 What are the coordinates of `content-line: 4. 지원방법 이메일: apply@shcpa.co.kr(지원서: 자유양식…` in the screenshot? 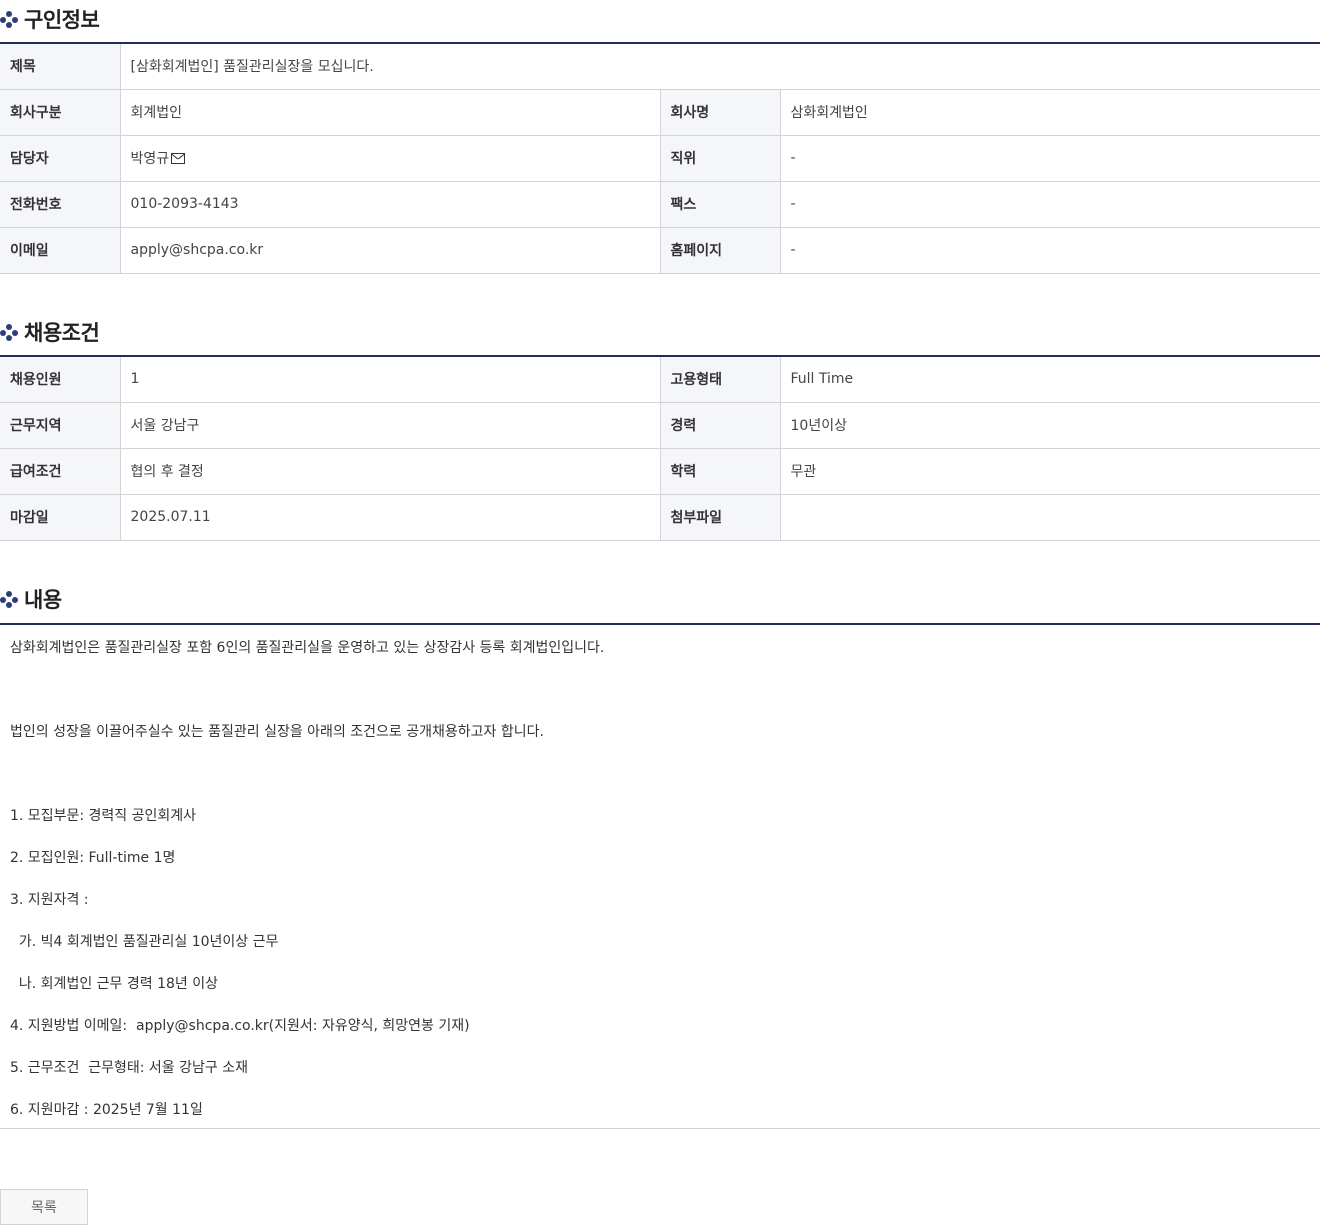 It's located at (240, 1026).